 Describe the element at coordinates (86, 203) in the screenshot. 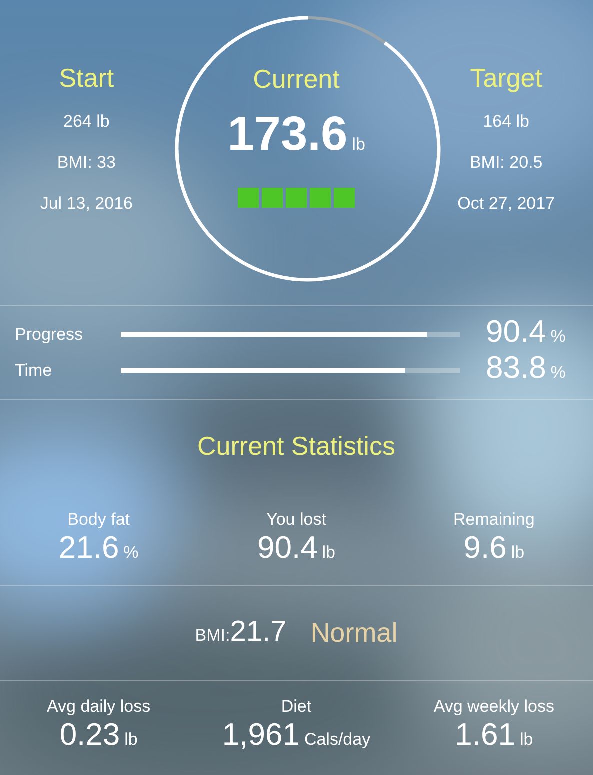

I see `detail-text: Jul 13, 2016` at that location.